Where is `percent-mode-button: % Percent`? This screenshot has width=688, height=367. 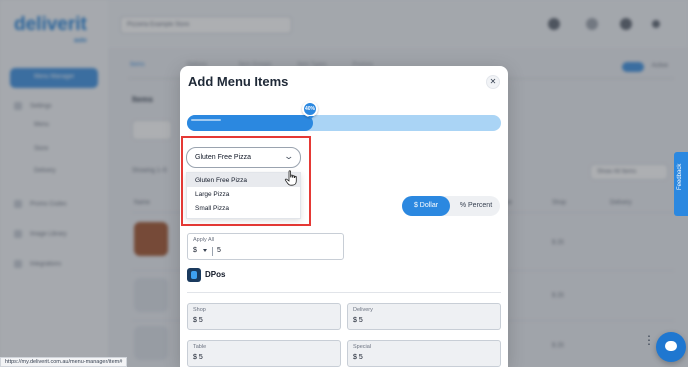
percent-mode-button: % Percent is located at coordinates (476, 206).